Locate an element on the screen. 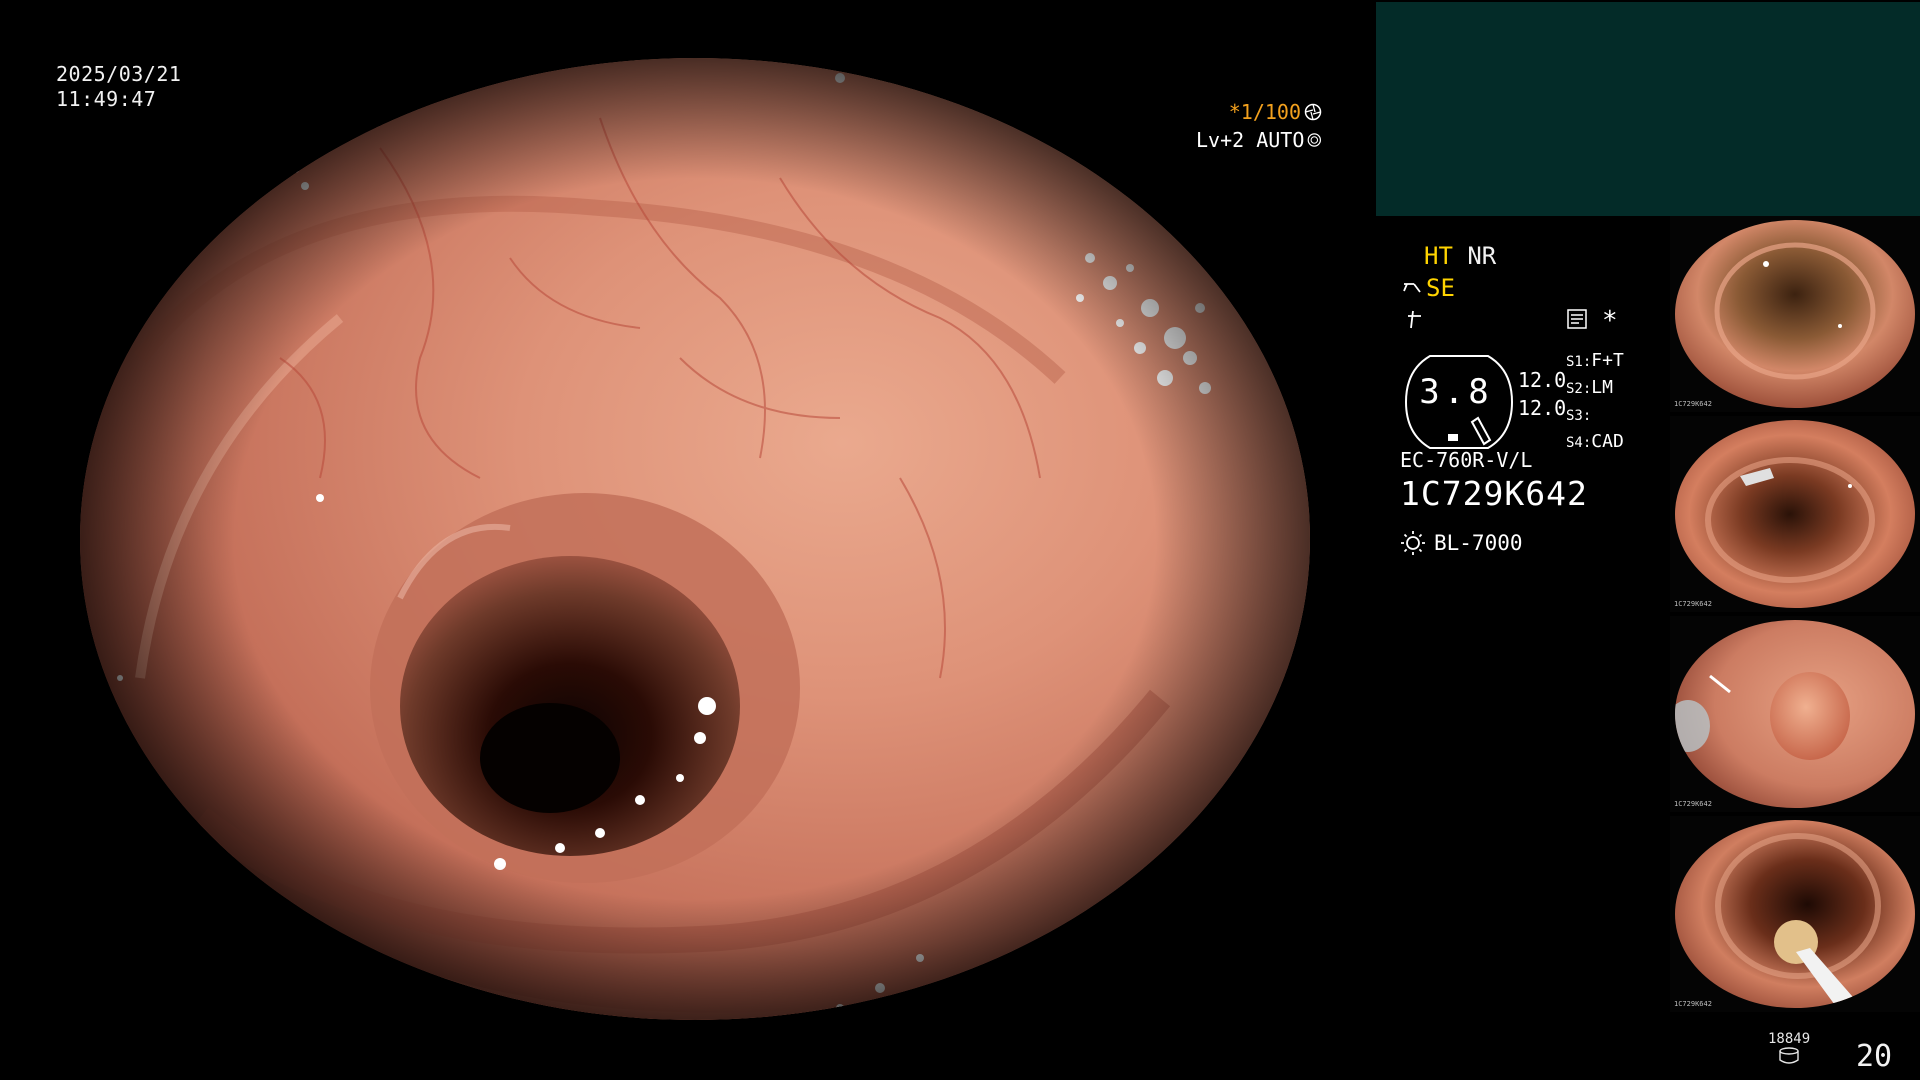 This screenshot has width=1920, height=1080. iris-icon is located at coordinates (1314, 140).